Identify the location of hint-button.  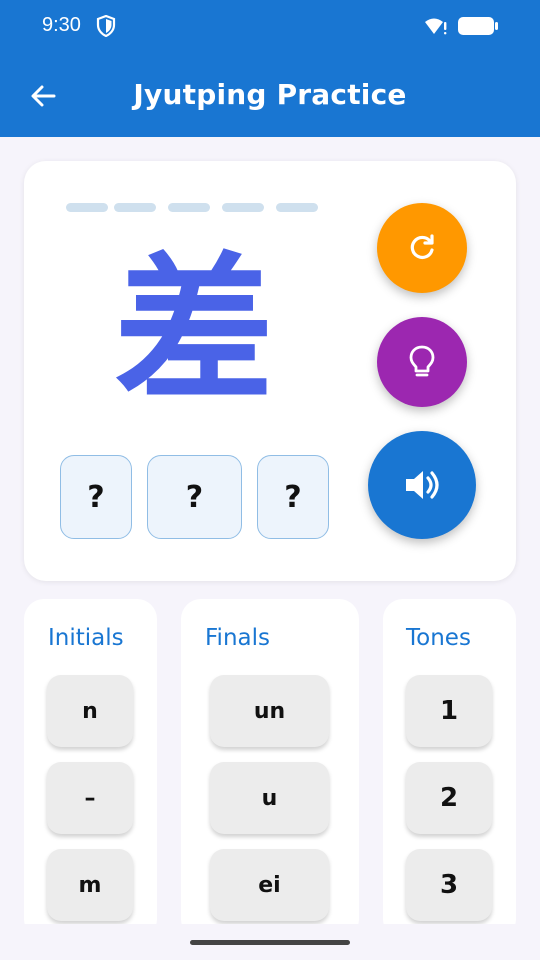
(422, 362).